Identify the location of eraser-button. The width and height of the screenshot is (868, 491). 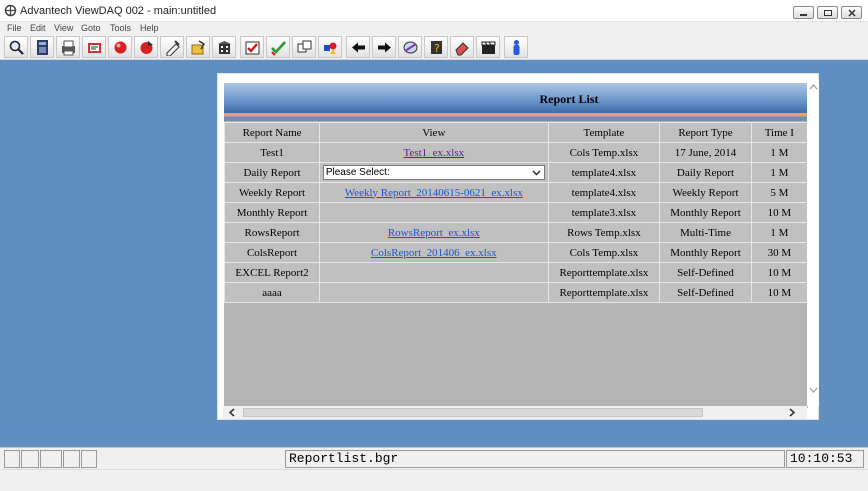
(462, 47).